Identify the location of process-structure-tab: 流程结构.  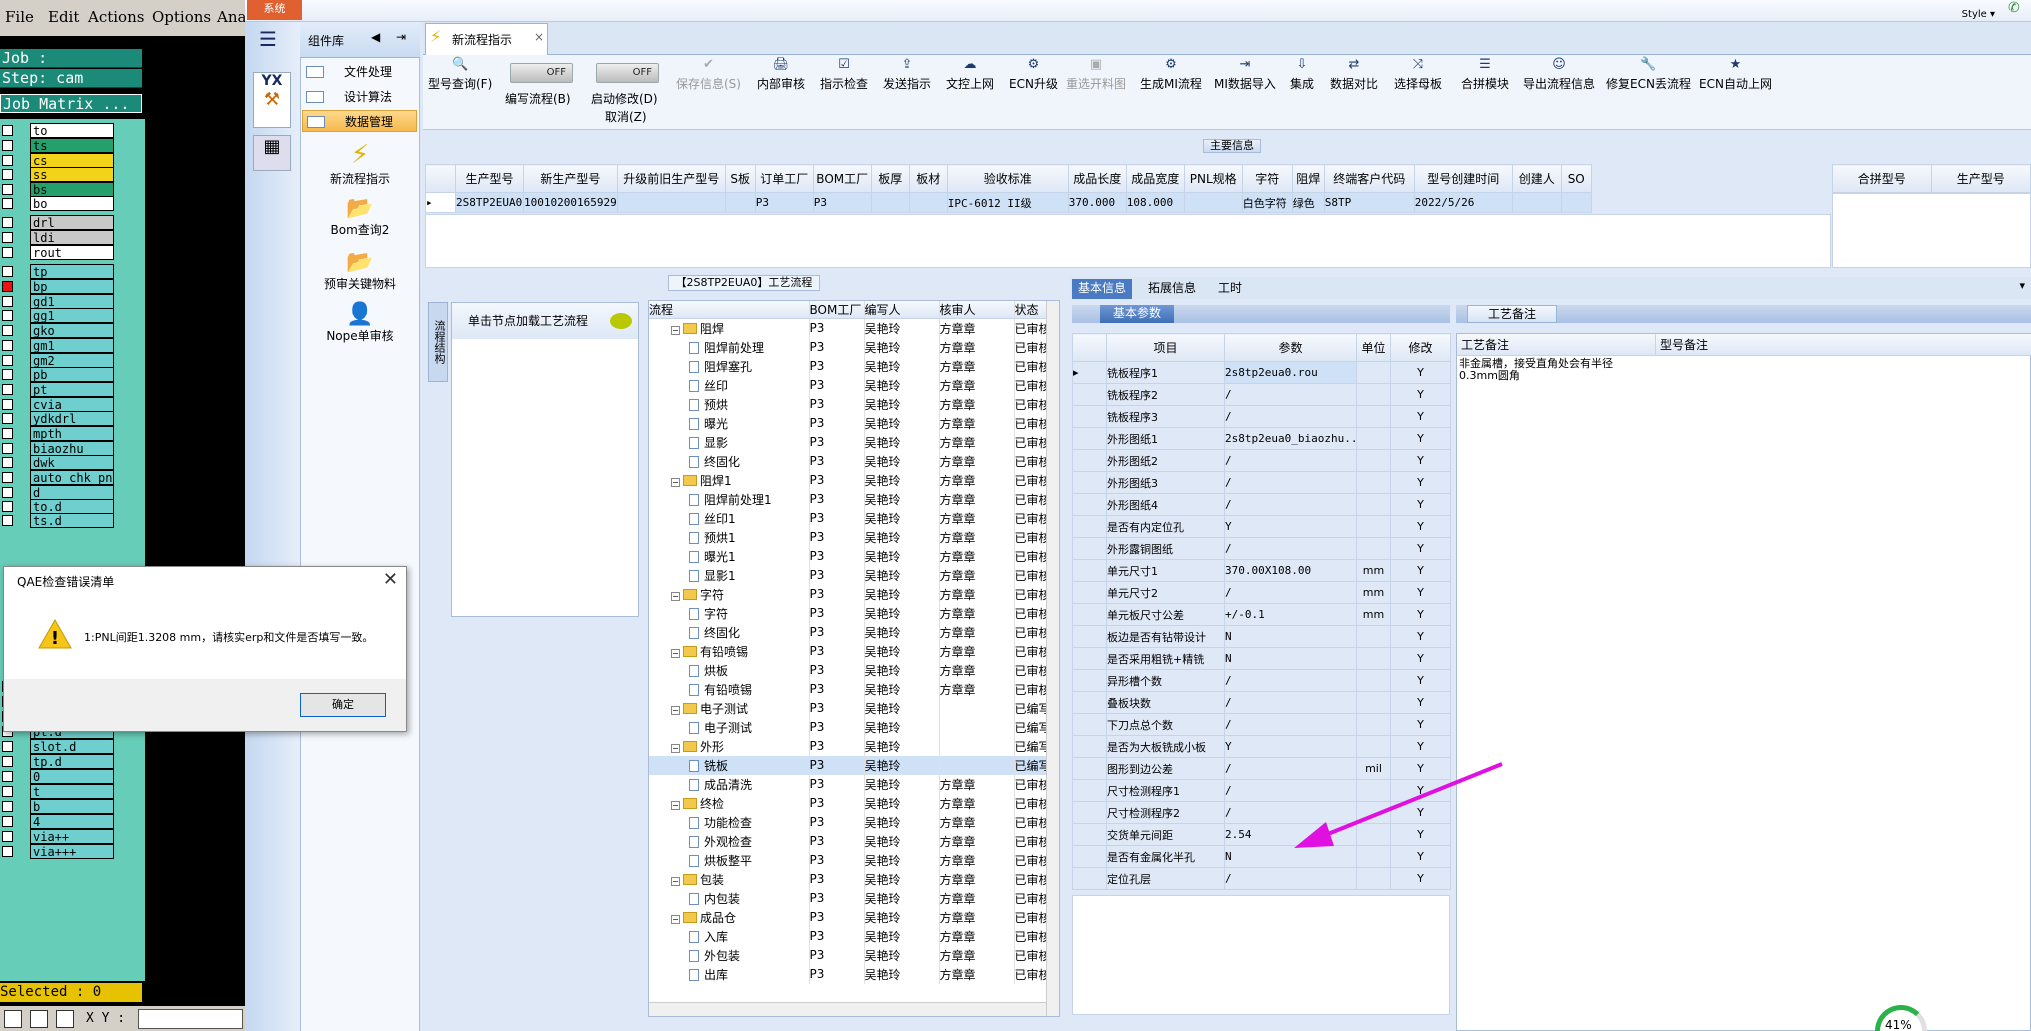
(438, 342).